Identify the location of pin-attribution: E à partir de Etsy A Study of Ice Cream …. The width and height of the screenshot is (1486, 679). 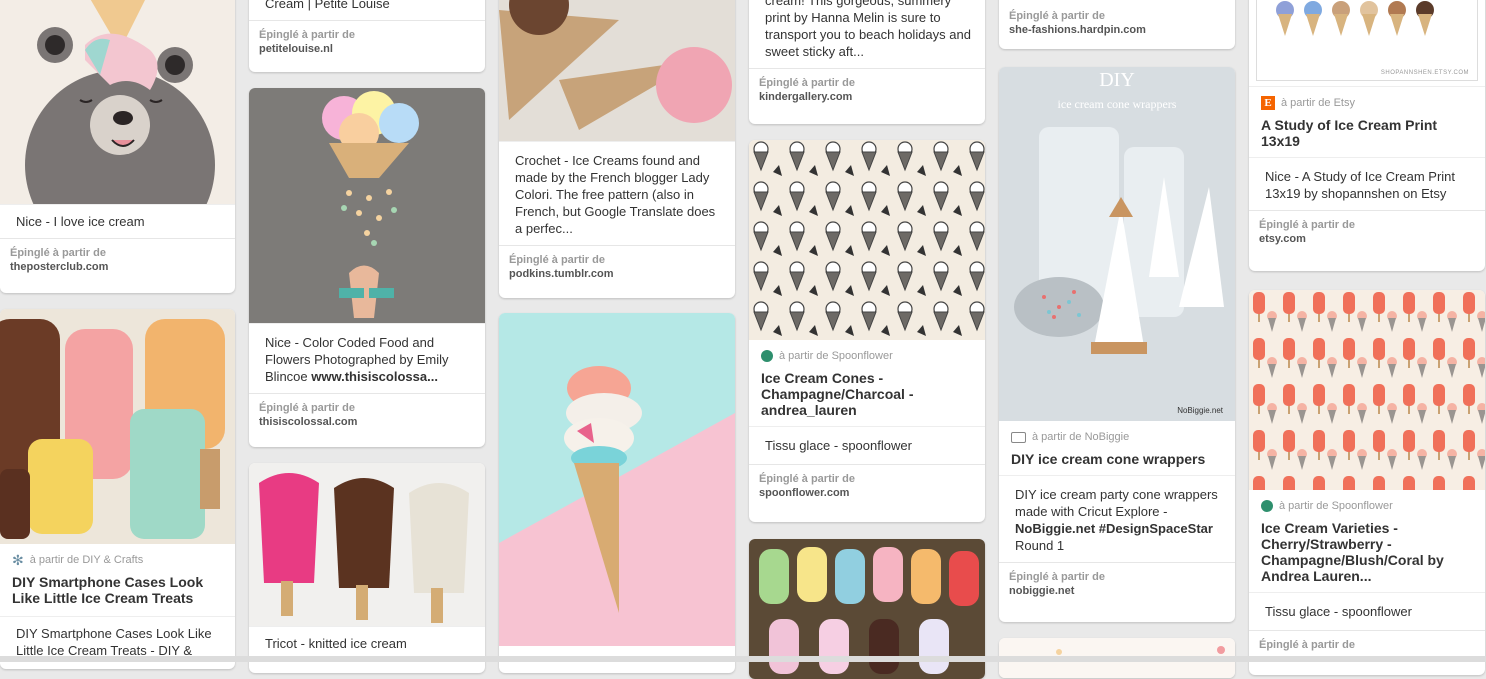
(1367, 121).